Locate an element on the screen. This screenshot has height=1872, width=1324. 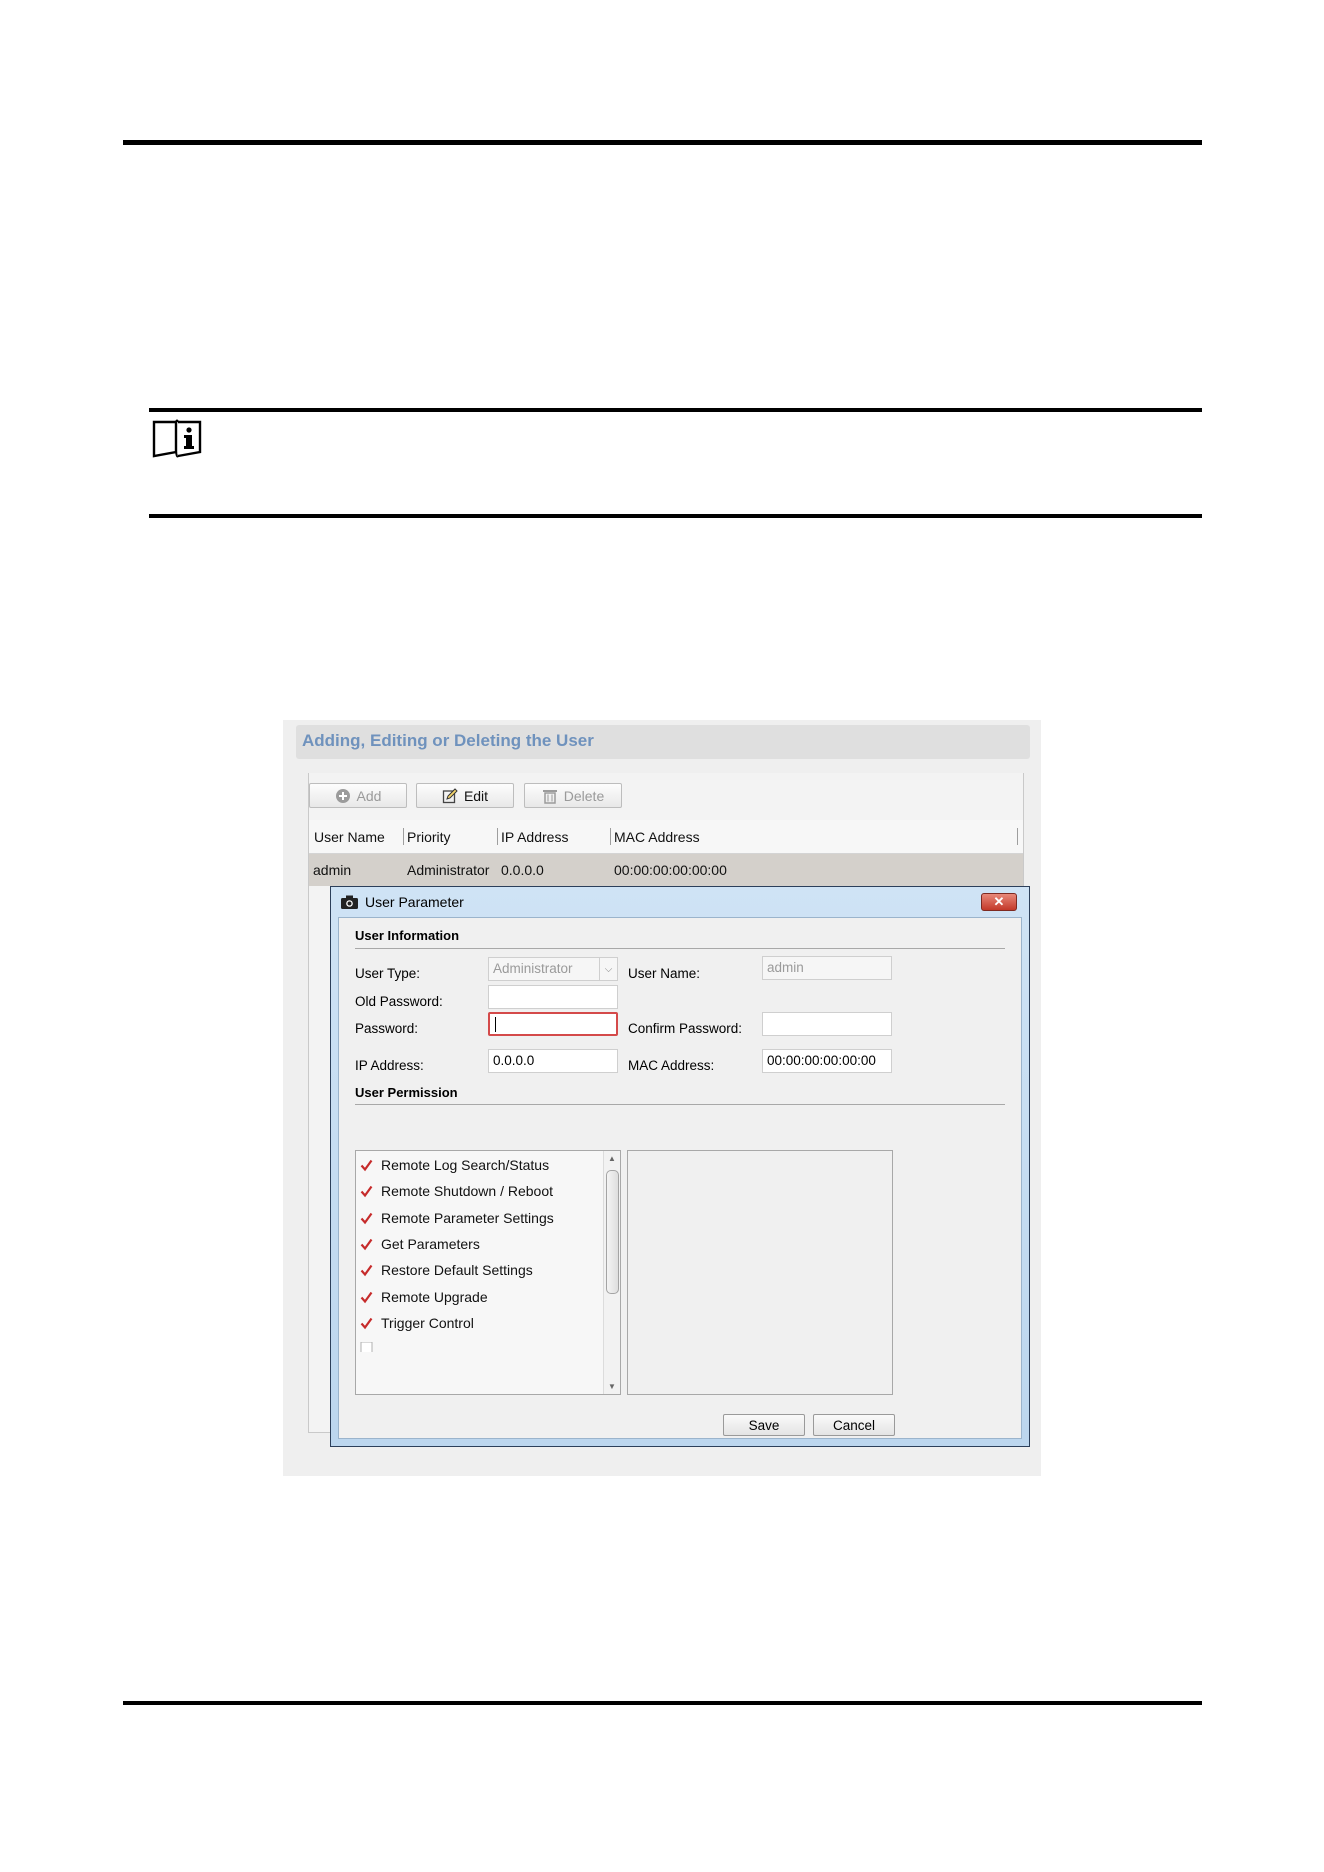
user-information-heading: User Information is located at coordinates (407, 935).